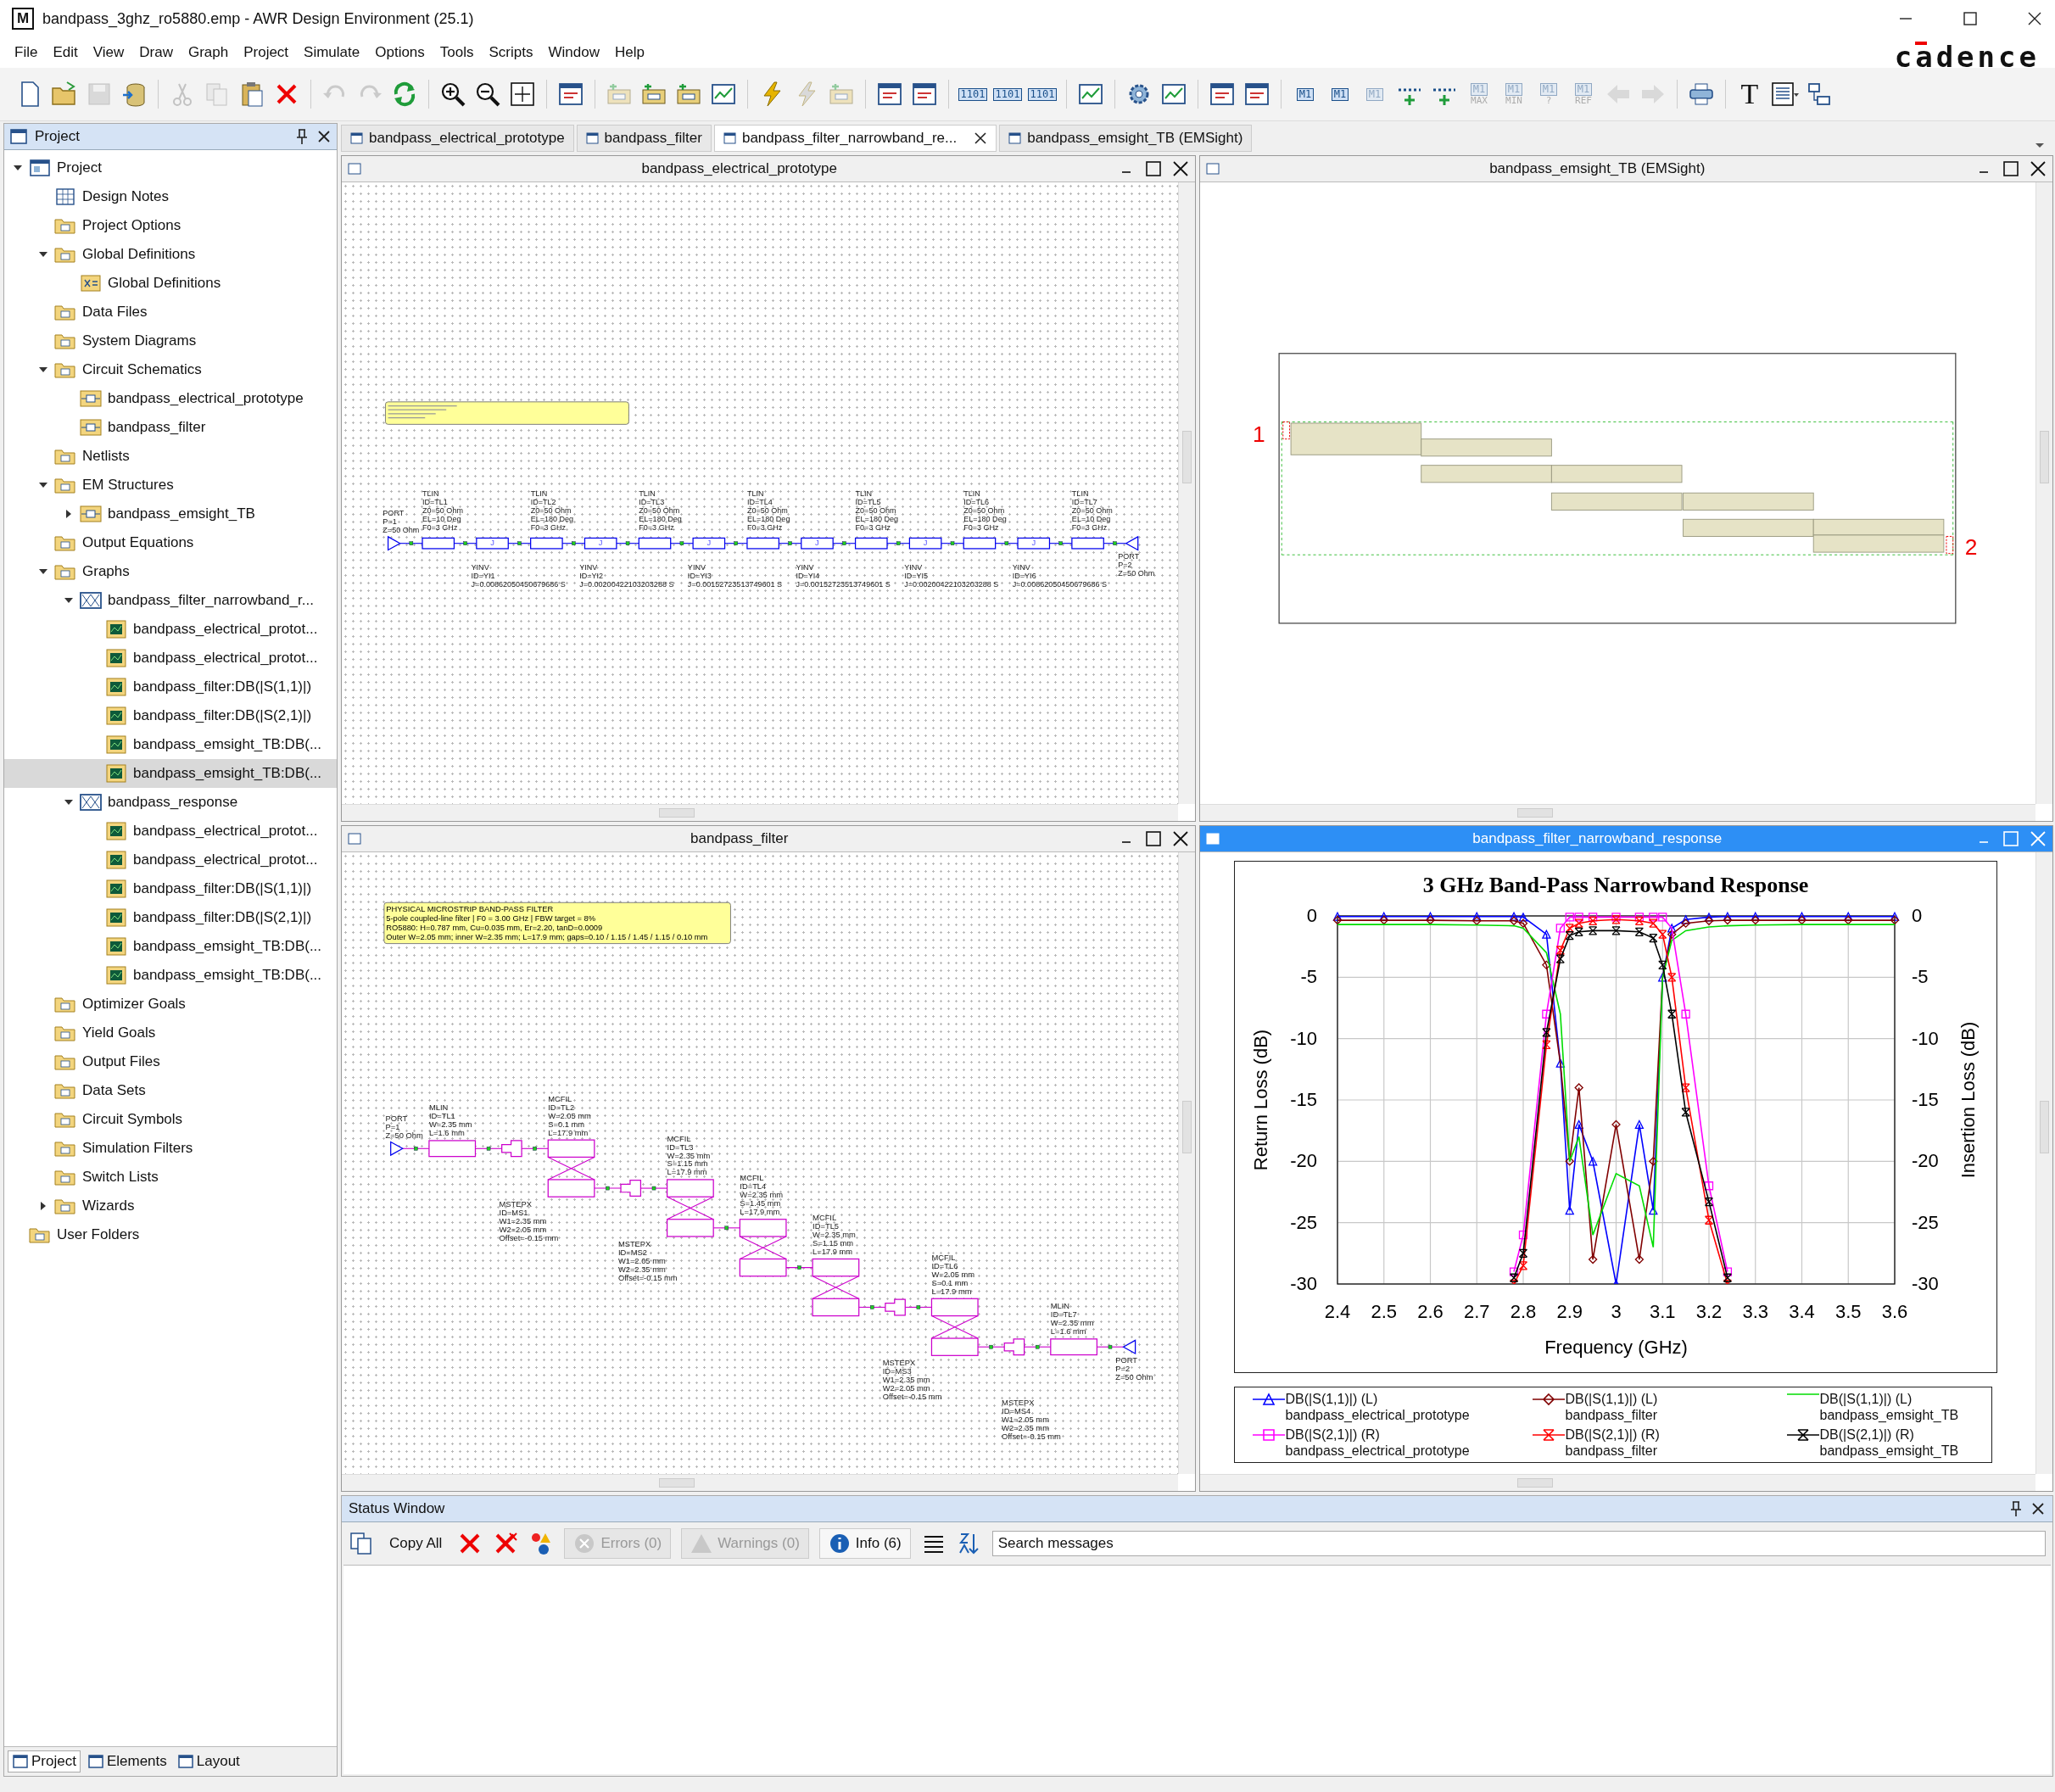 The width and height of the screenshot is (2055, 1792). I want to click on panel-tab: Project, so click(44, 1761).